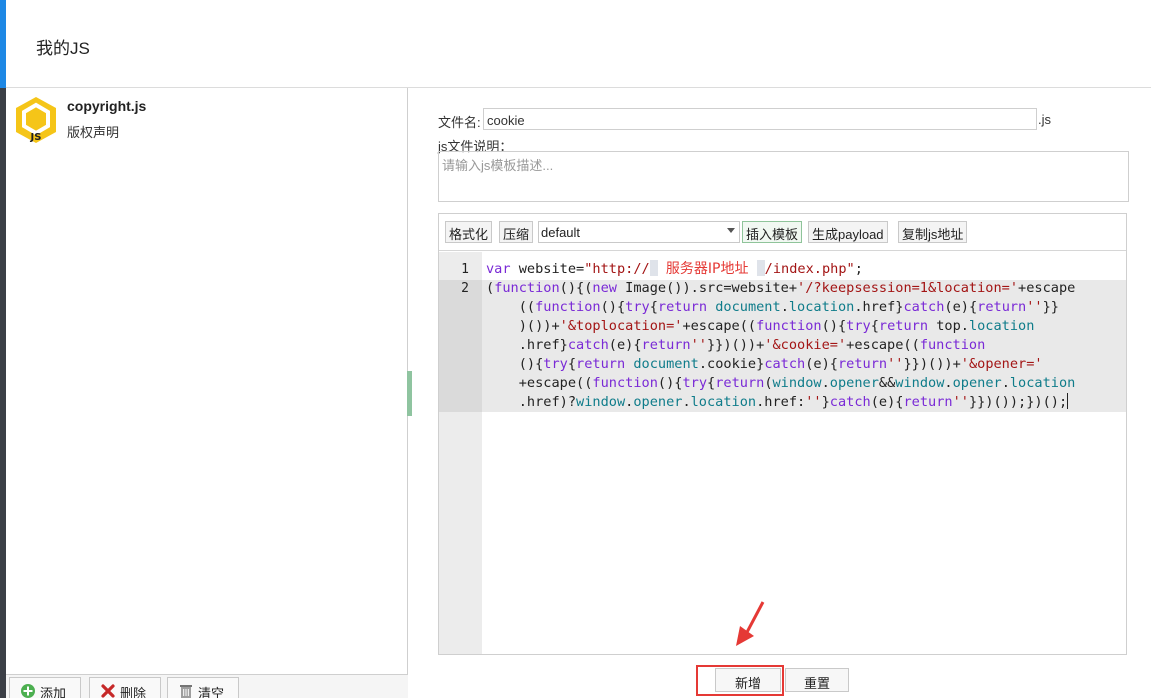  Describe the element at coordinates (459, 122) in the screenshot. I see `filename-label: 文件名:` at that location.